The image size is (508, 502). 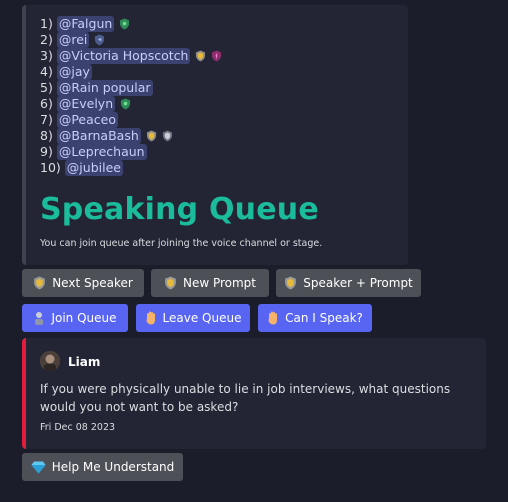 I want to click on queue-position: 3), so click(x=46, y=55).